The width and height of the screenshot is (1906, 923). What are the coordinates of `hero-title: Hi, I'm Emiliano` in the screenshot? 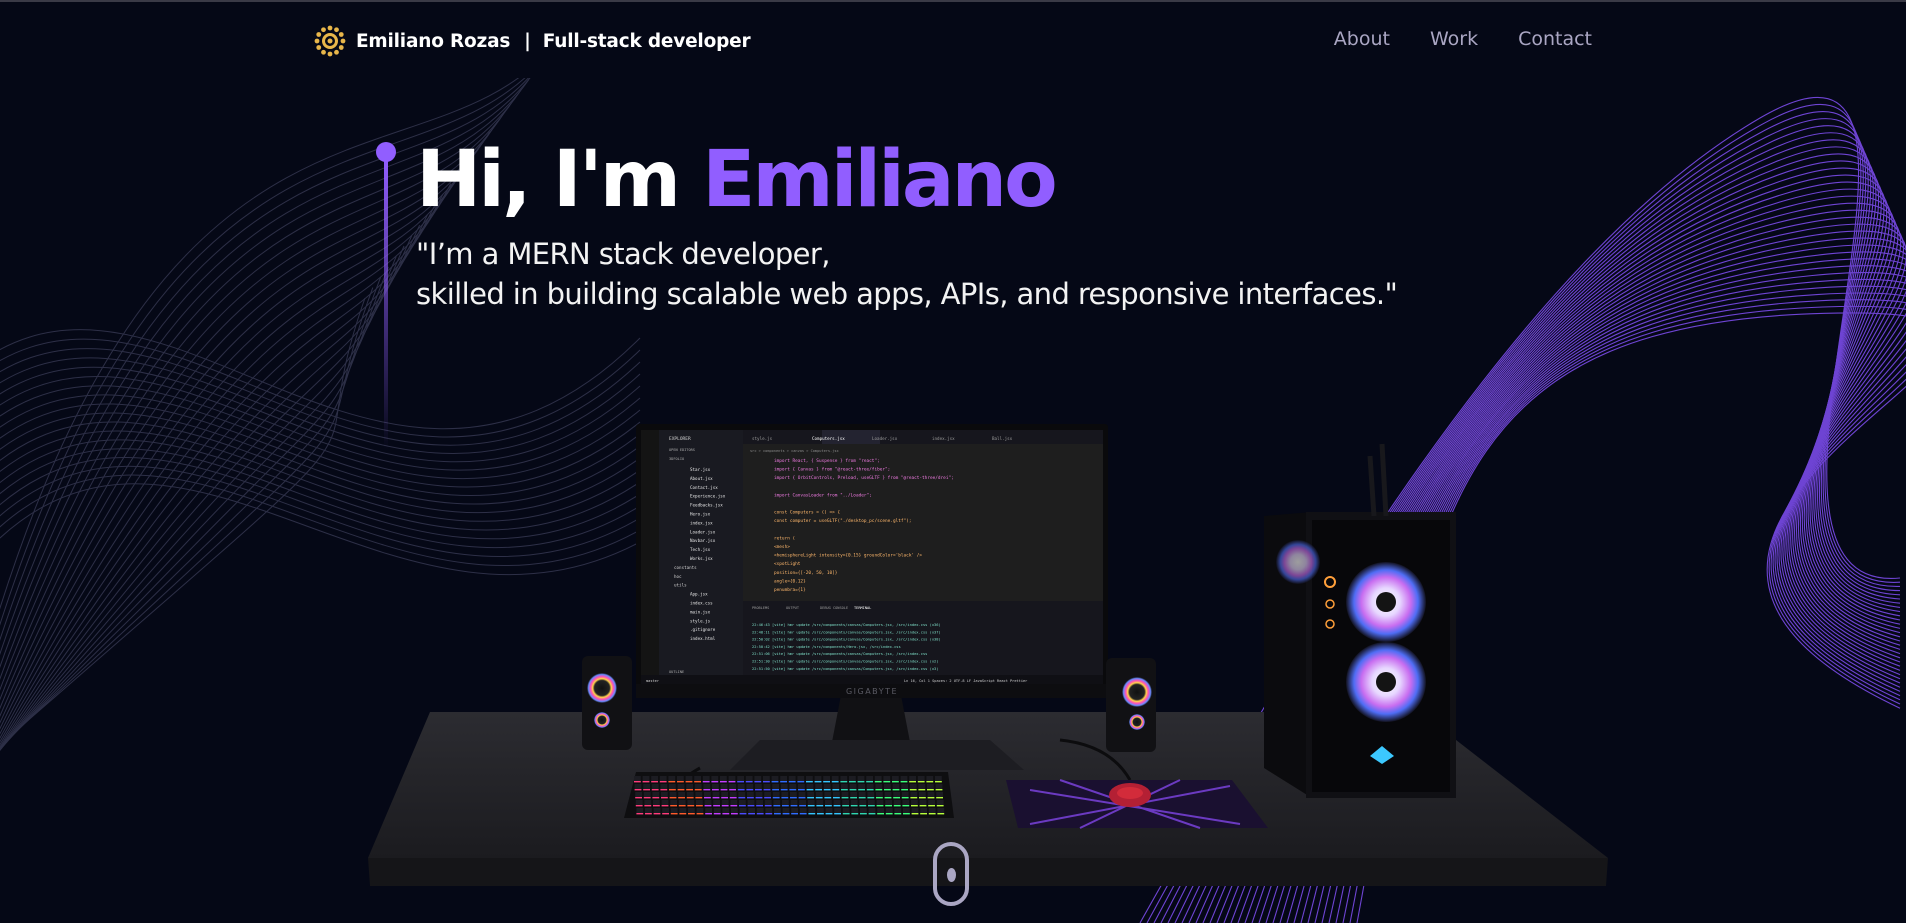 It's located at (737, 180).